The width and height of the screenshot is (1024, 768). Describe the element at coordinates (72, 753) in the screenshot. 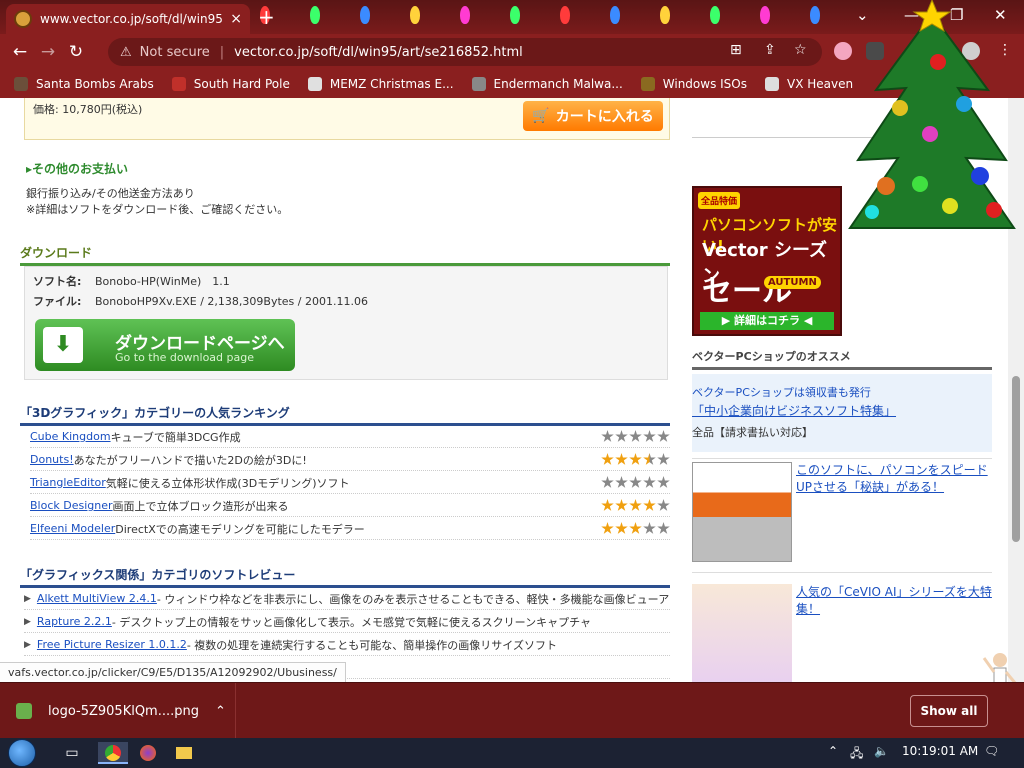

I see `task-view-icon: ▭` at that location.